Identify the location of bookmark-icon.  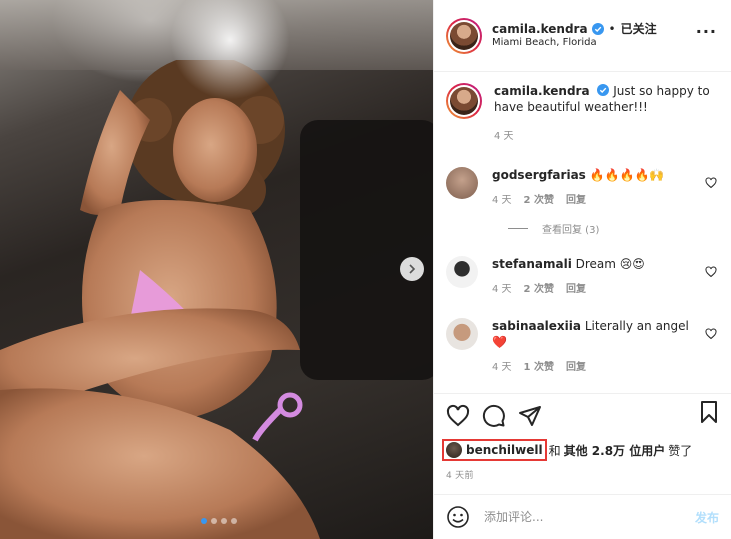
(709, 412).